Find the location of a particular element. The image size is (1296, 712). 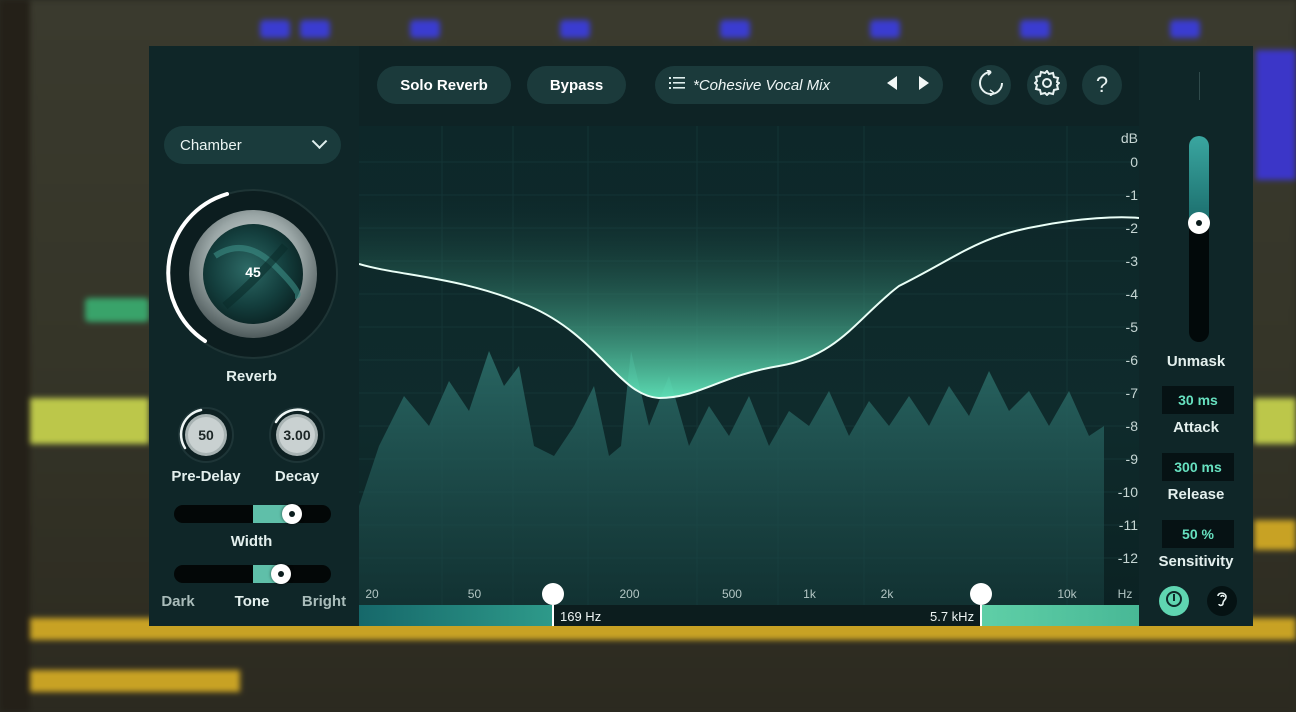

sensitivity-field: 50 % is located at coordinates (1198, 534).